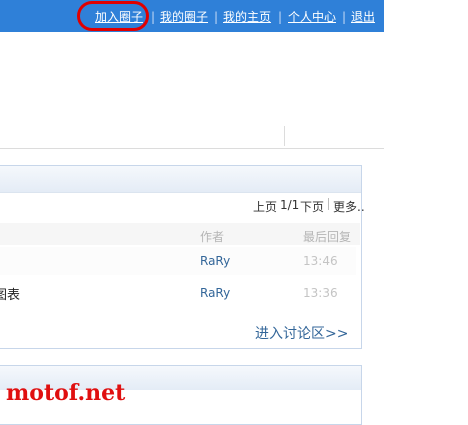 Image resolution: width=468 pixels, height=425 pixels. Describe the element at coordinates (363, 17) in the screenshot. I see `logout-link: 退出` at that location.